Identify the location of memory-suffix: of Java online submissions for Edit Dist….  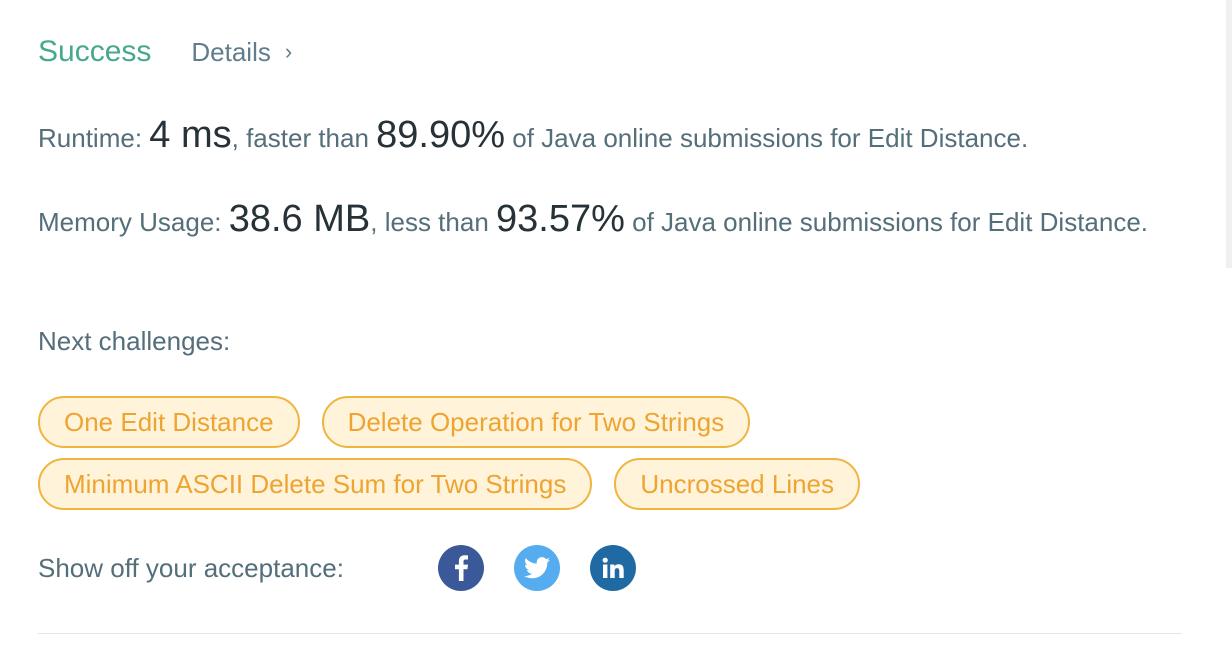
(886, 222).